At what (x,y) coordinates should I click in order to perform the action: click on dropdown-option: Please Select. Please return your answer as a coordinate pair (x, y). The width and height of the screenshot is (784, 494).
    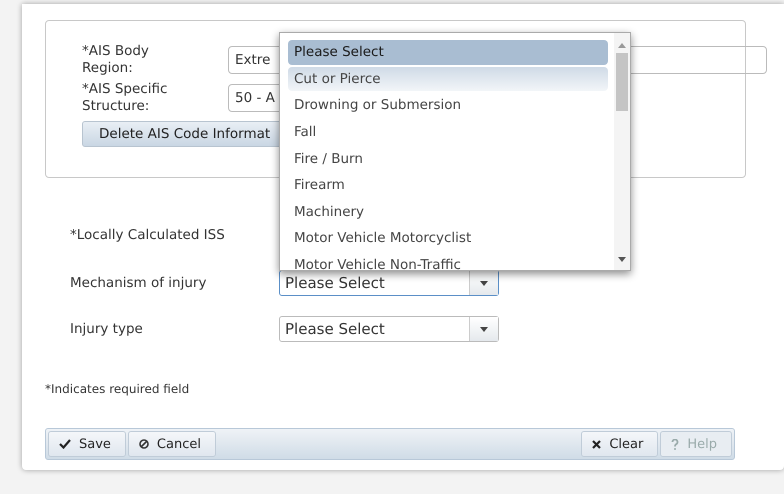
    Looking at the image, I should click on (448, 52).